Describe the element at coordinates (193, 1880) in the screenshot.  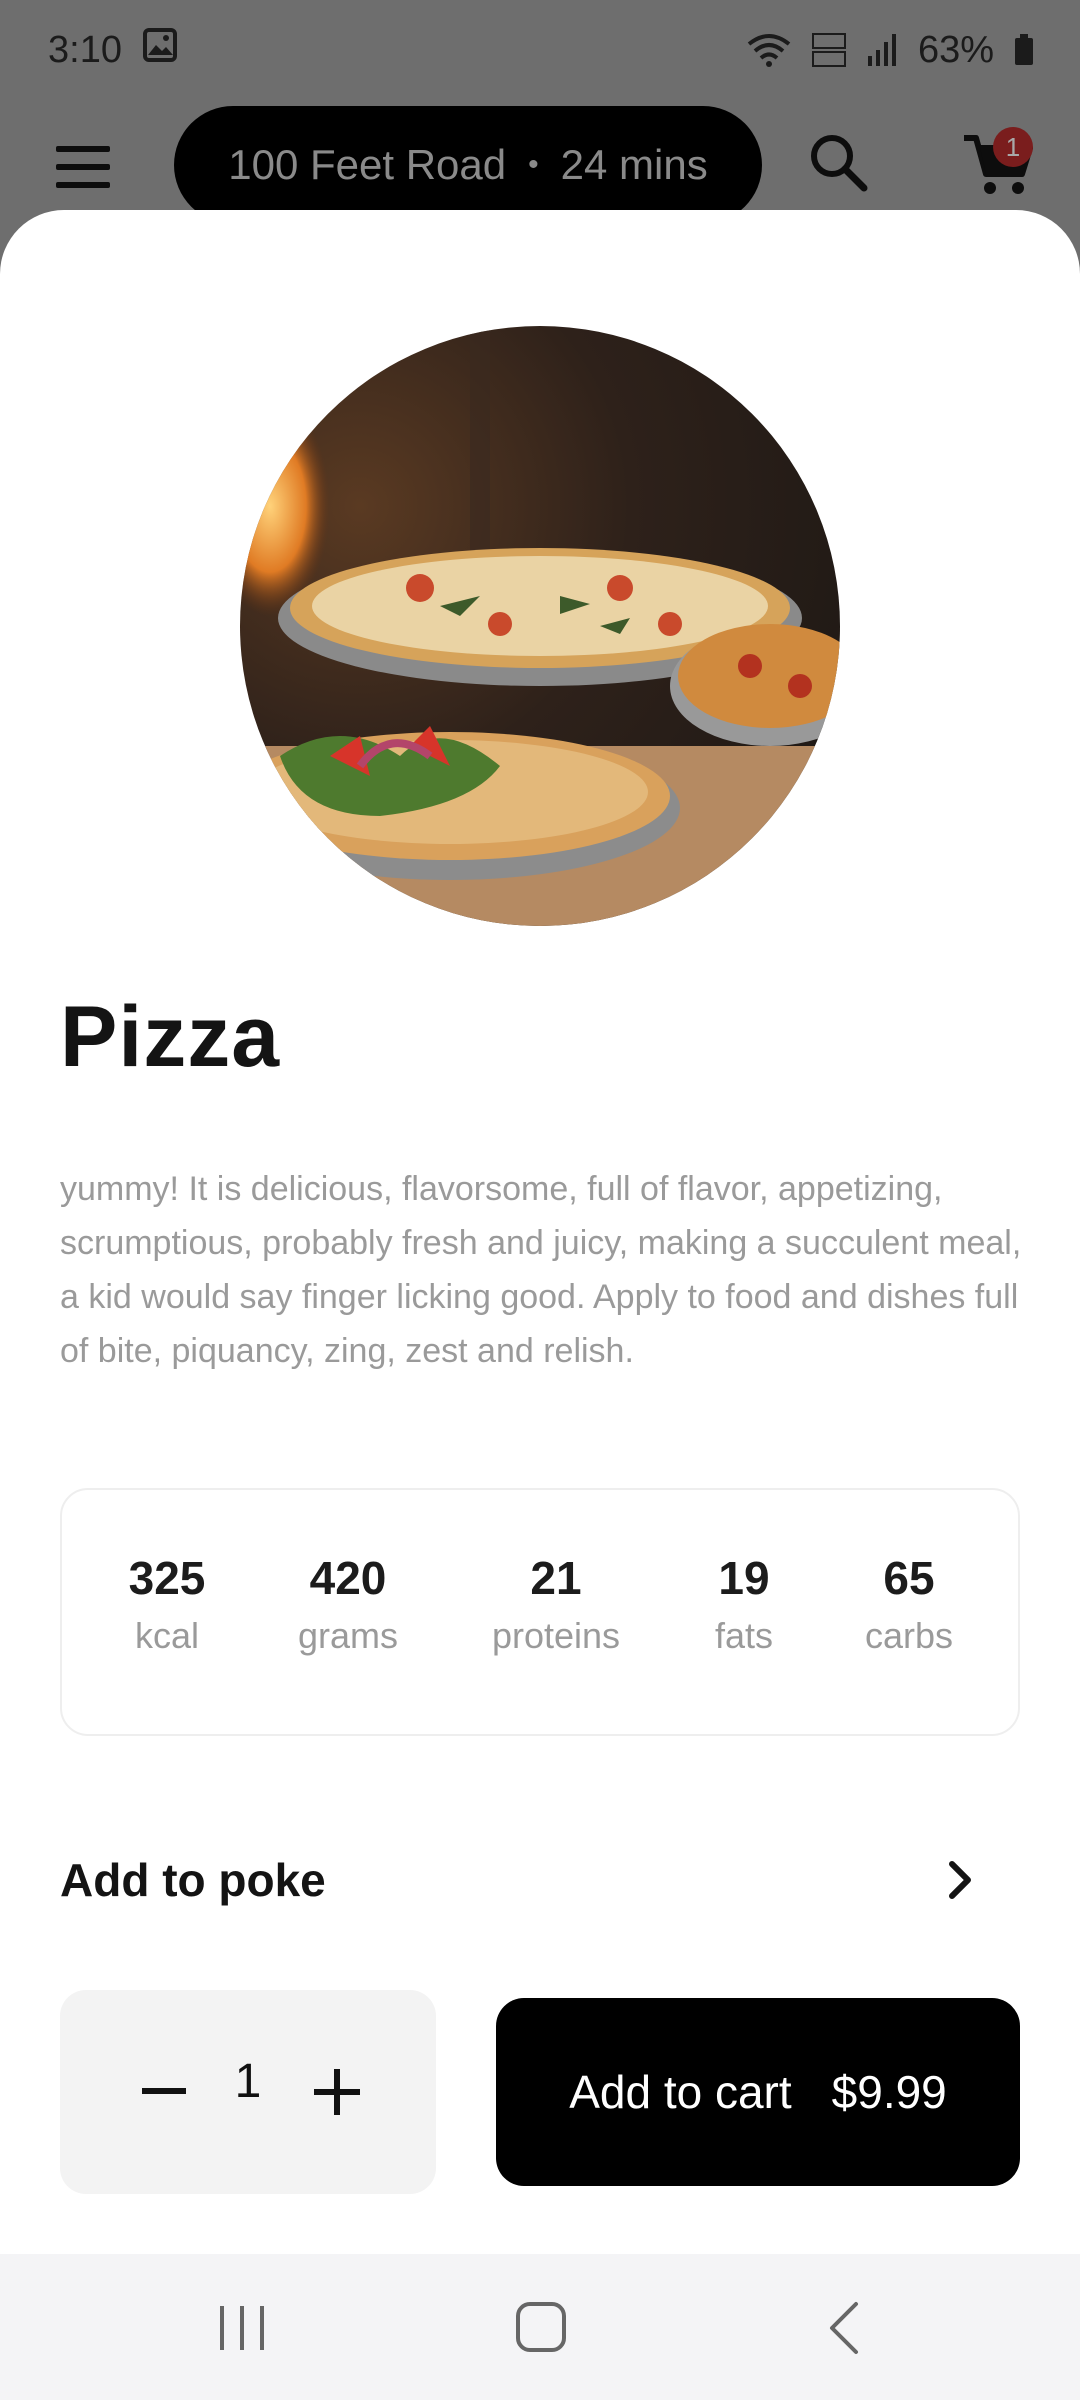
I see `add-to-poke-label: Add to poke` at that location.